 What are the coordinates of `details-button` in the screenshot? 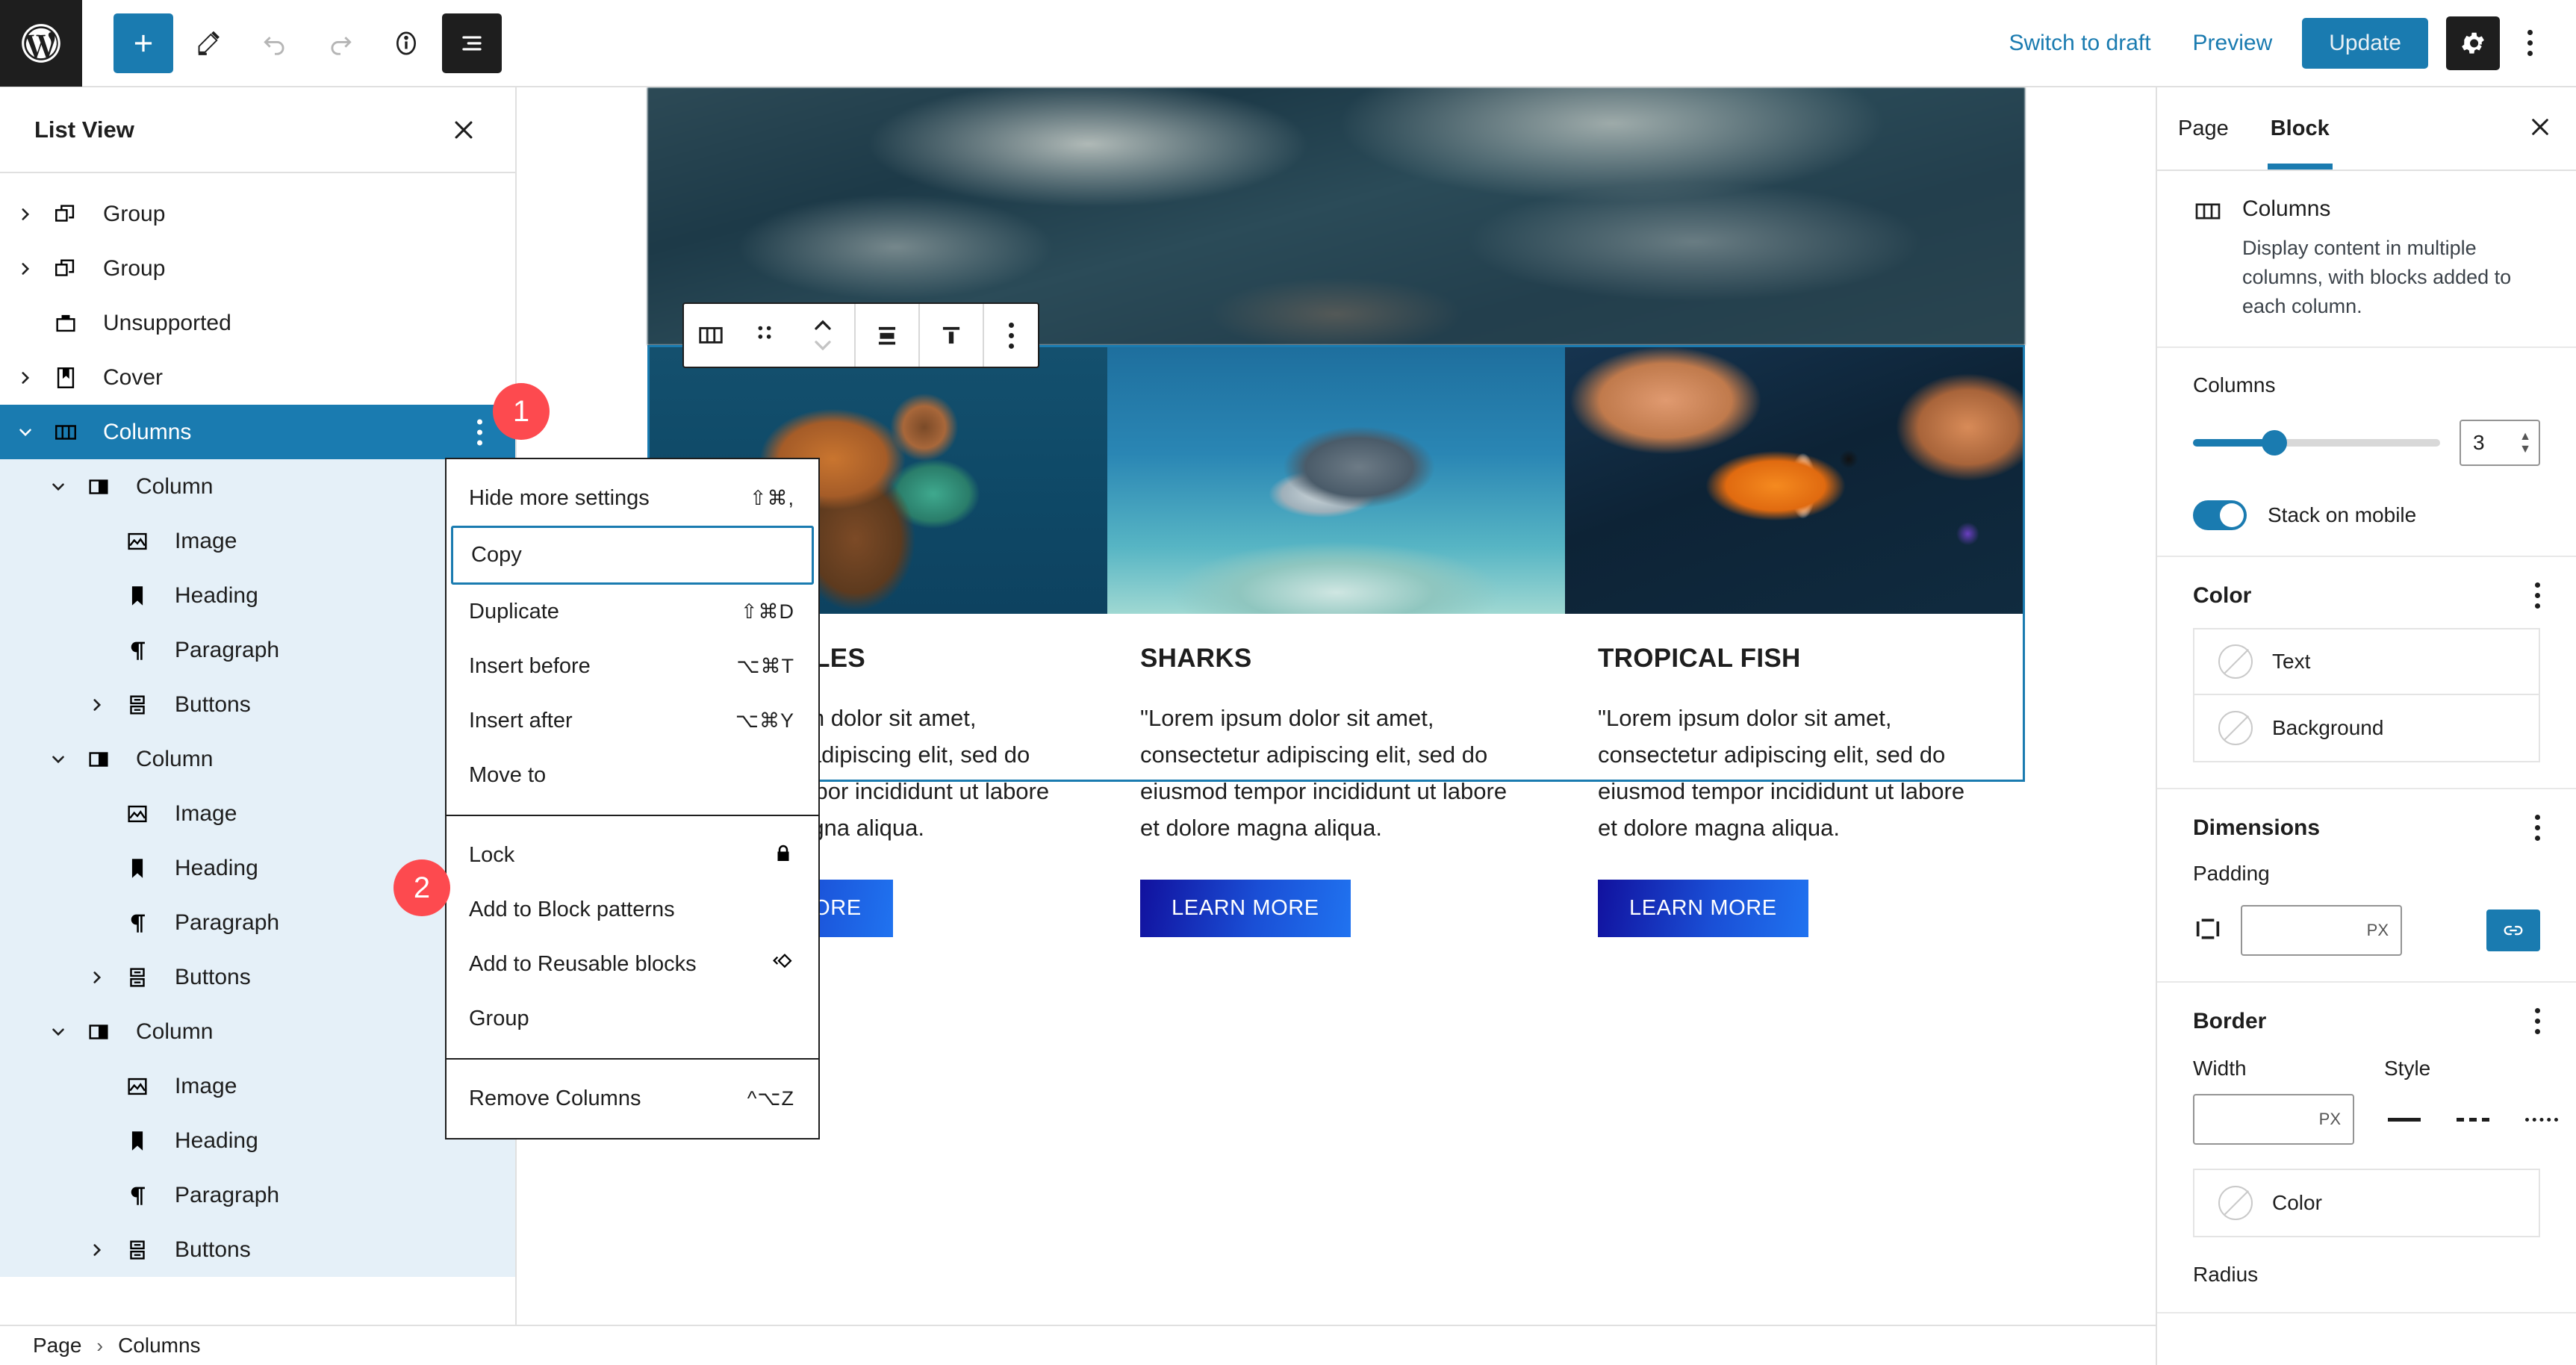 It's located at (406, 43).